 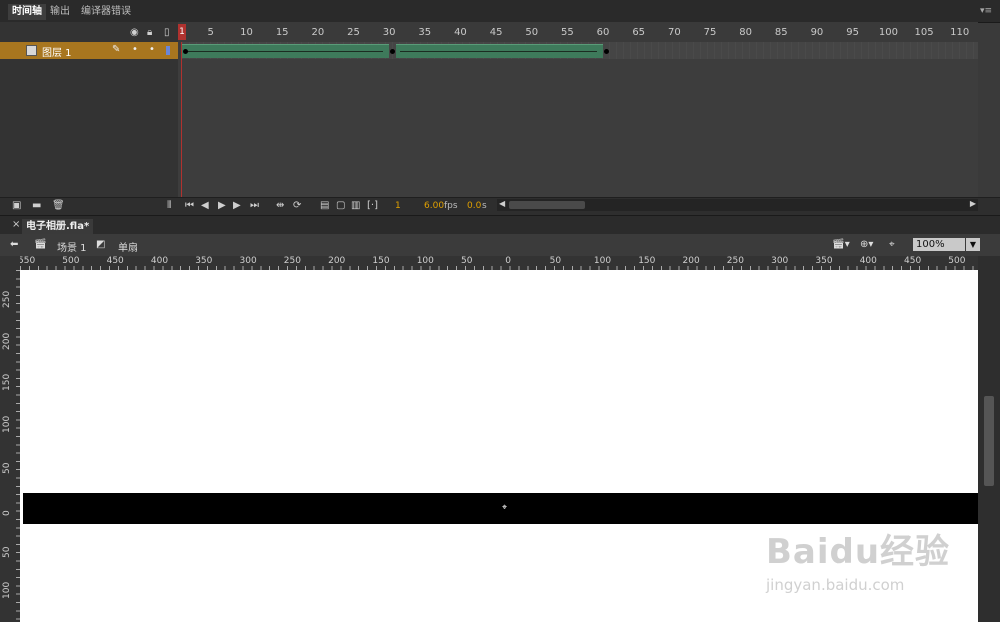 What do you see at coordinates (973, 244) in the screenshot?
I see `zoom-dropdown-icon: ▼` at bounding box center [973, 244].